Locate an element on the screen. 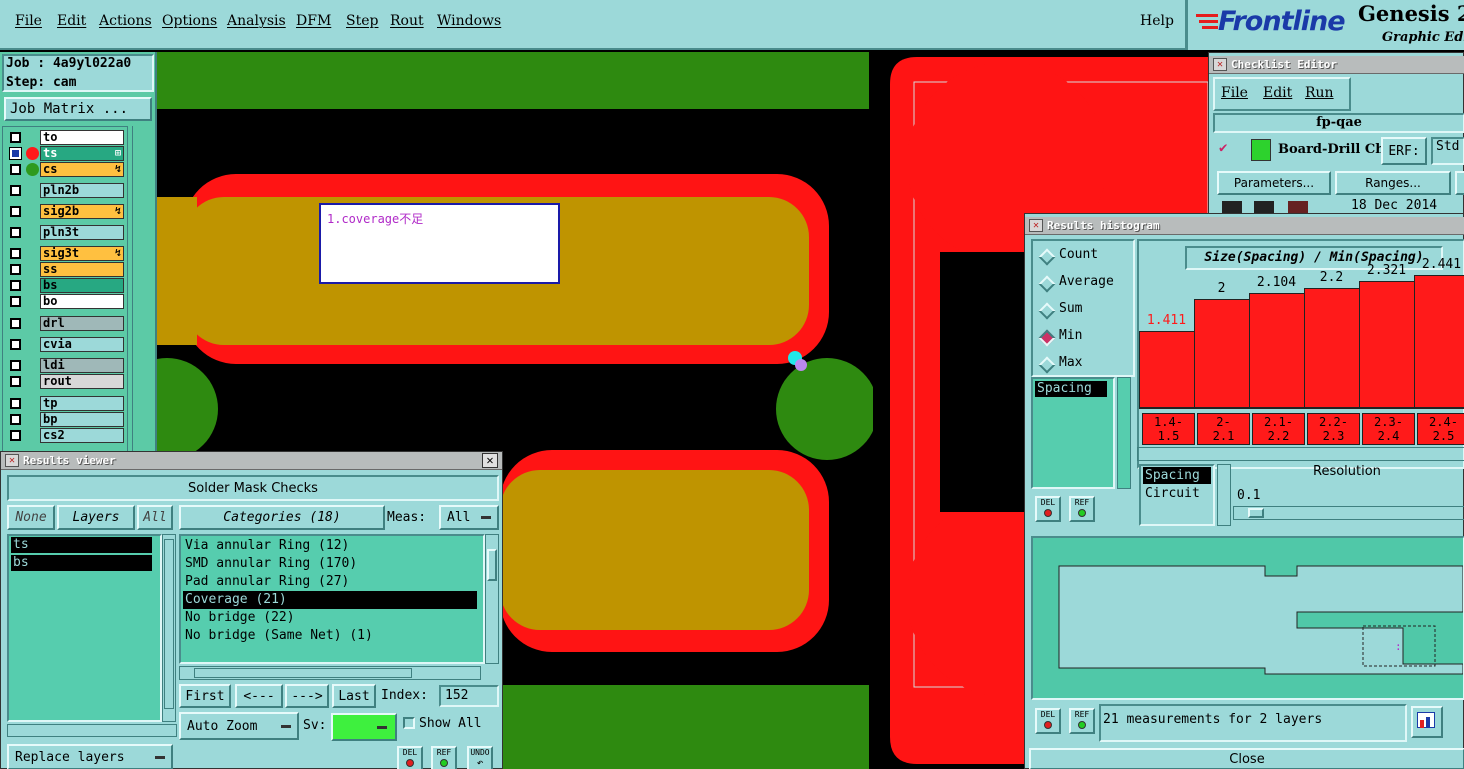  layer-row-bp: bp is located at coordinates (65, 420).